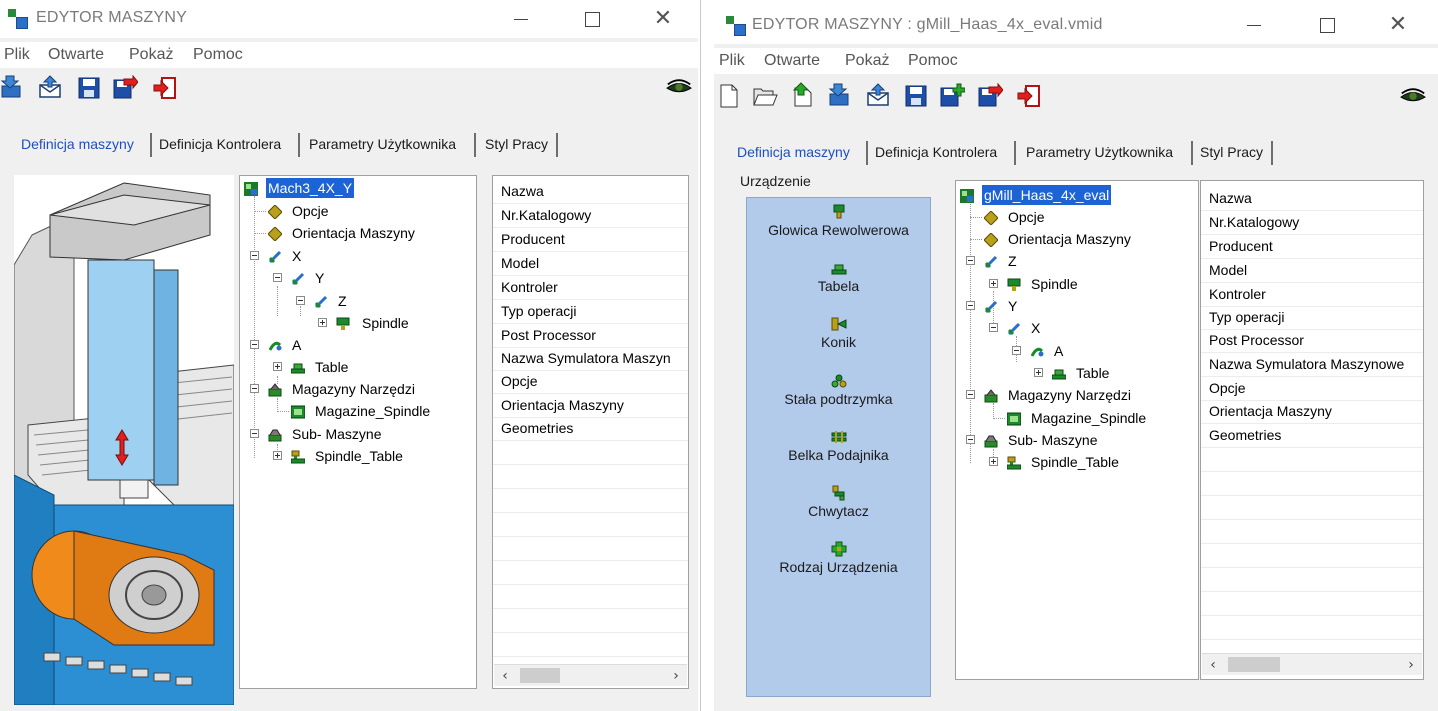  What do you see at coordinates (218, 55) in the screenshot?
I see `menu-pomoc: Pomoc` at bounding box center [218, 55].